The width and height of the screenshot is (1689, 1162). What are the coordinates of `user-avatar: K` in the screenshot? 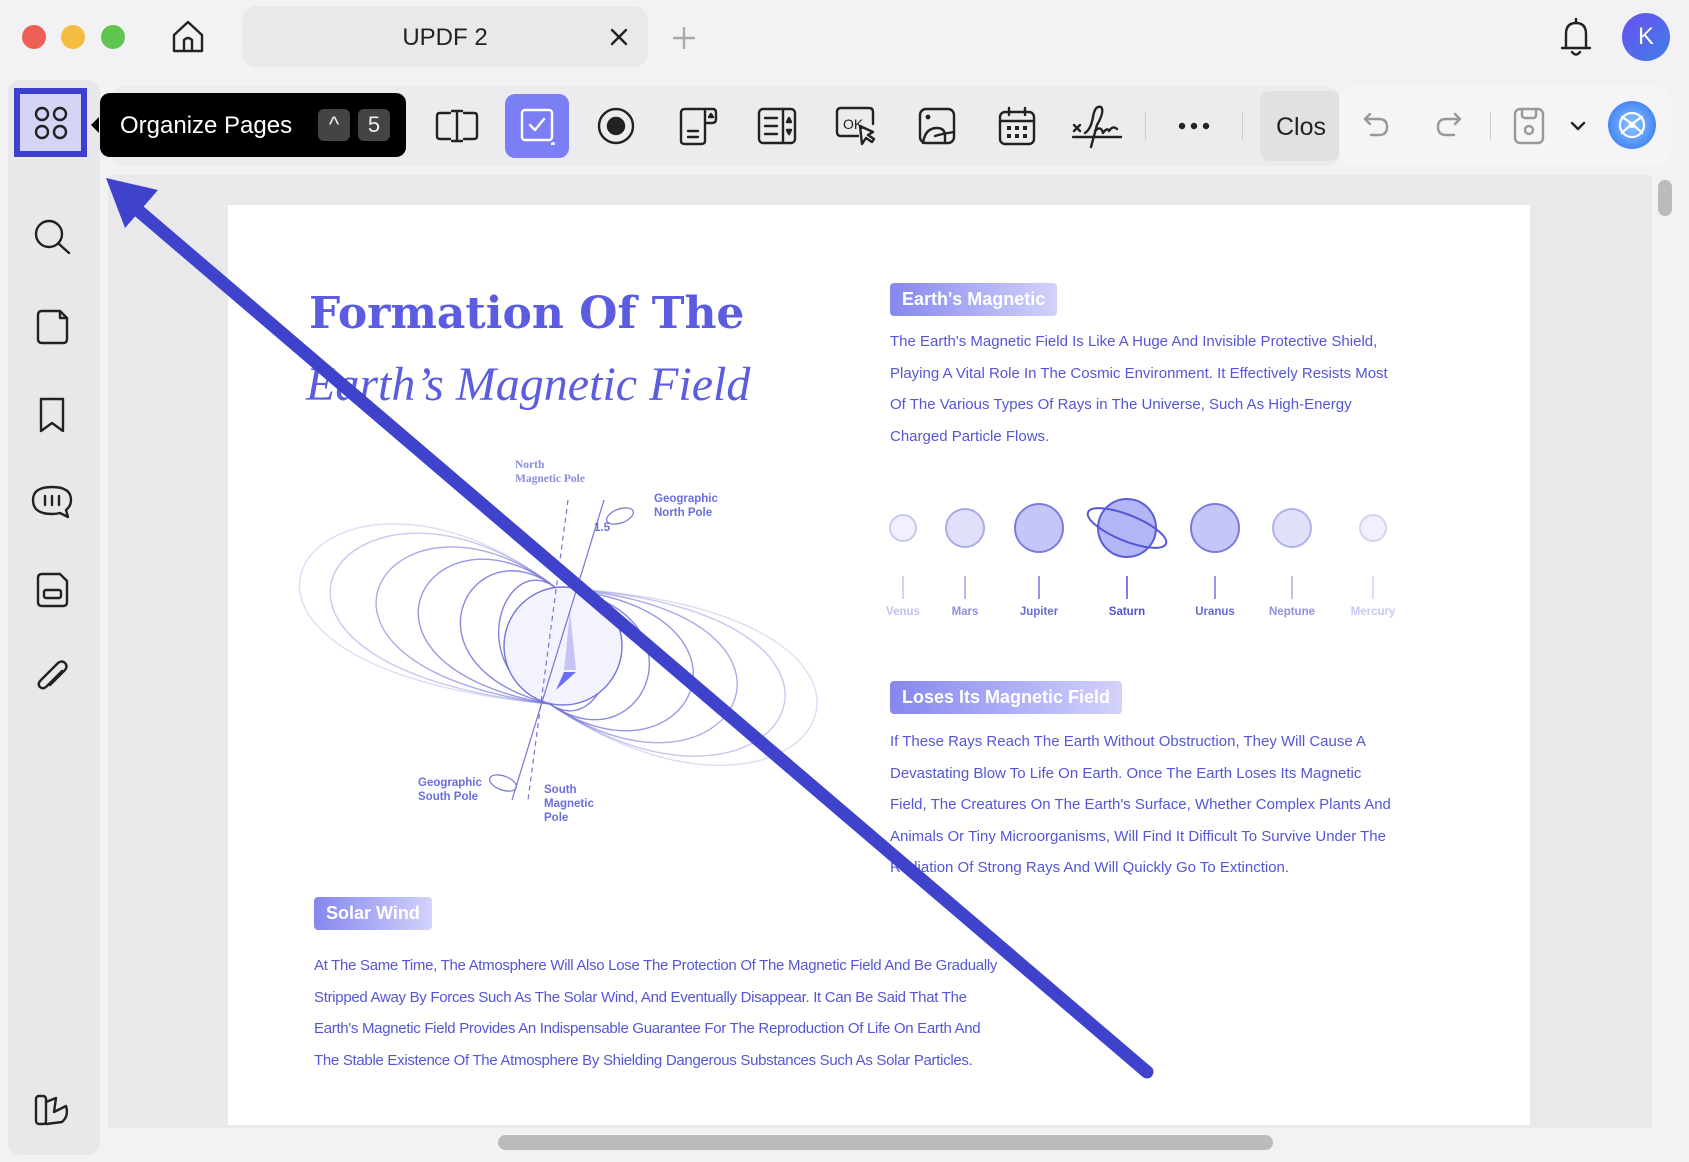 It's located at (1646, 37).